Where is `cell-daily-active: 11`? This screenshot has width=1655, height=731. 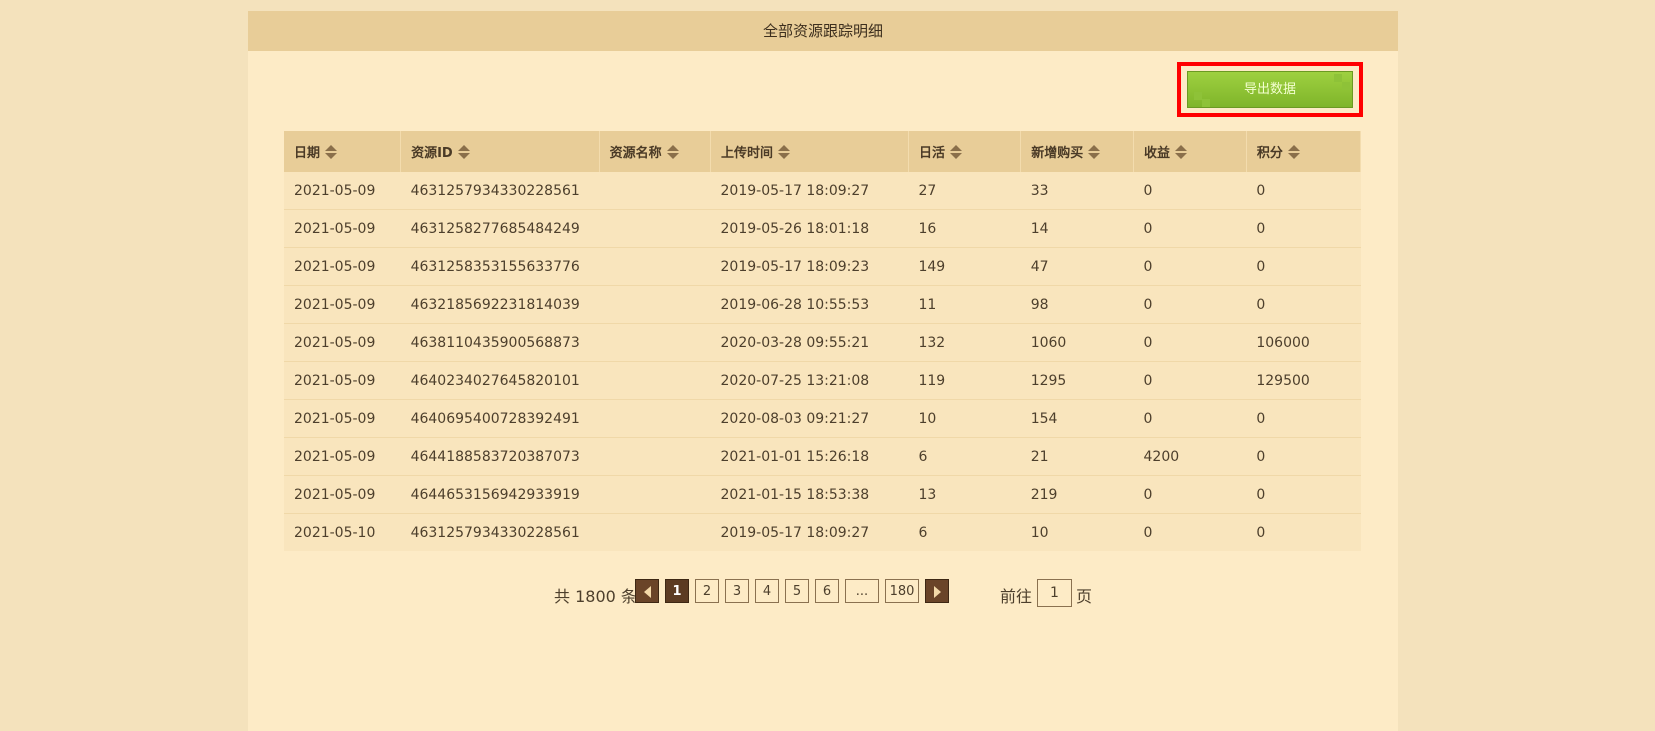 cell-daily-active: 11 is located at coordinates (964, 304).